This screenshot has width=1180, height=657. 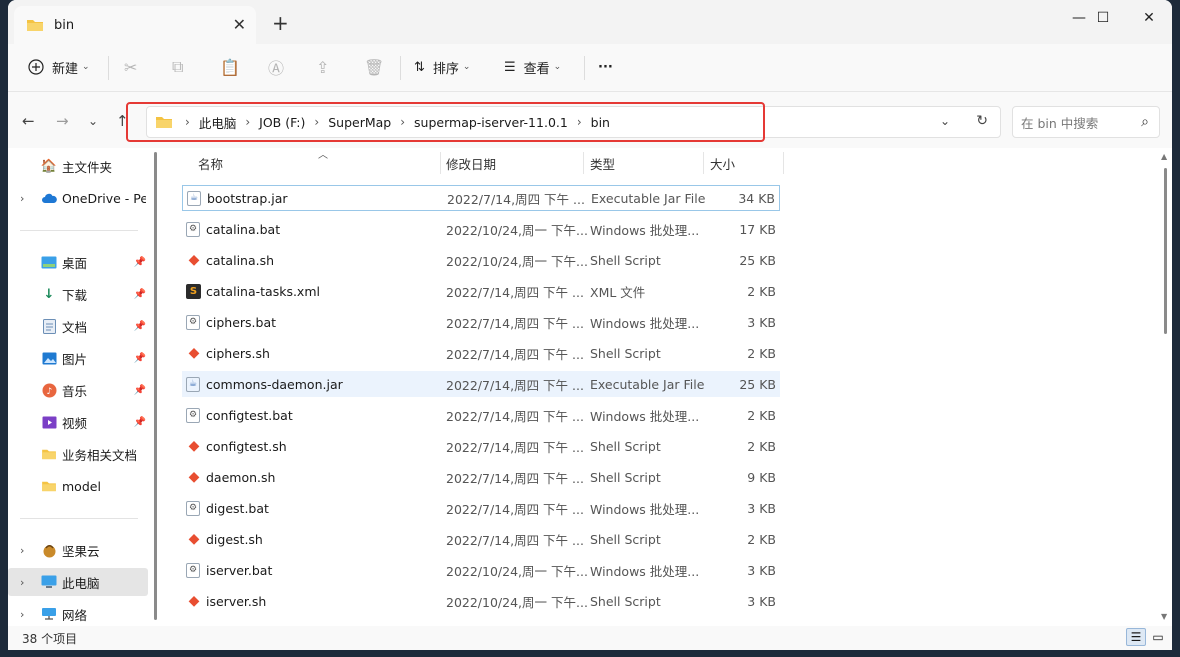 I want to click on sidebar-item-documents: 文档 📌, so click(x=78, y=326).